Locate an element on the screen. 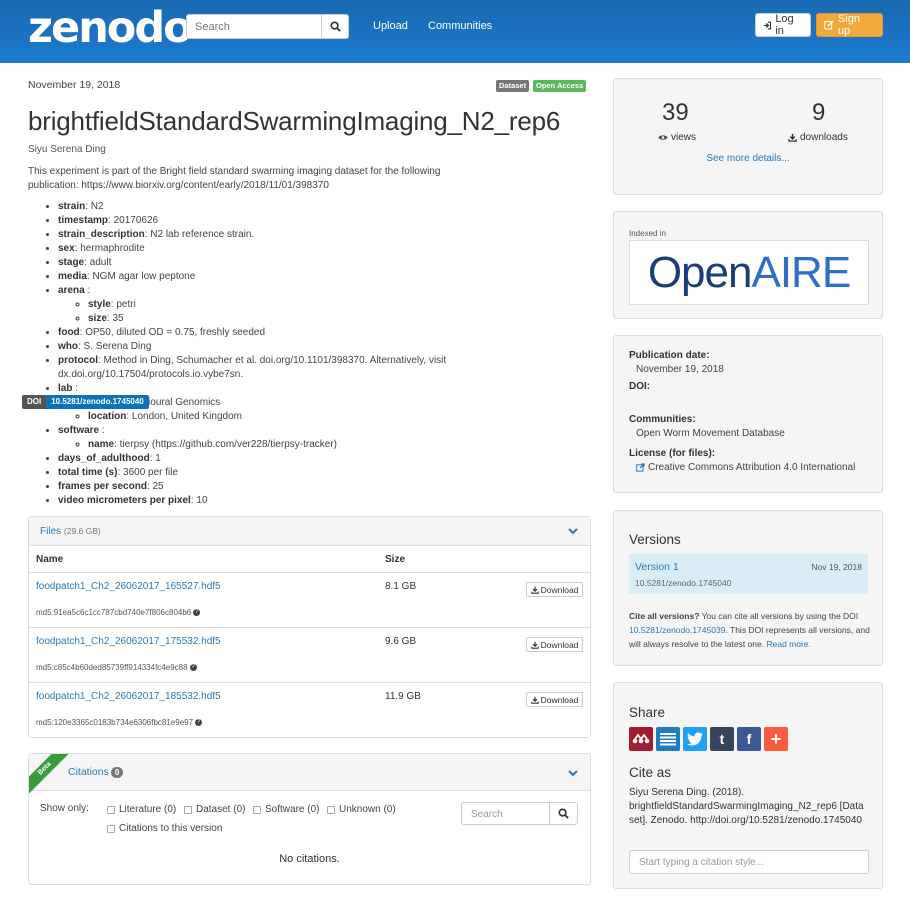 The height and width of the screenshot is (902, 910). filter-dataset: Dataset (0) is located at coordinates (214, 809).